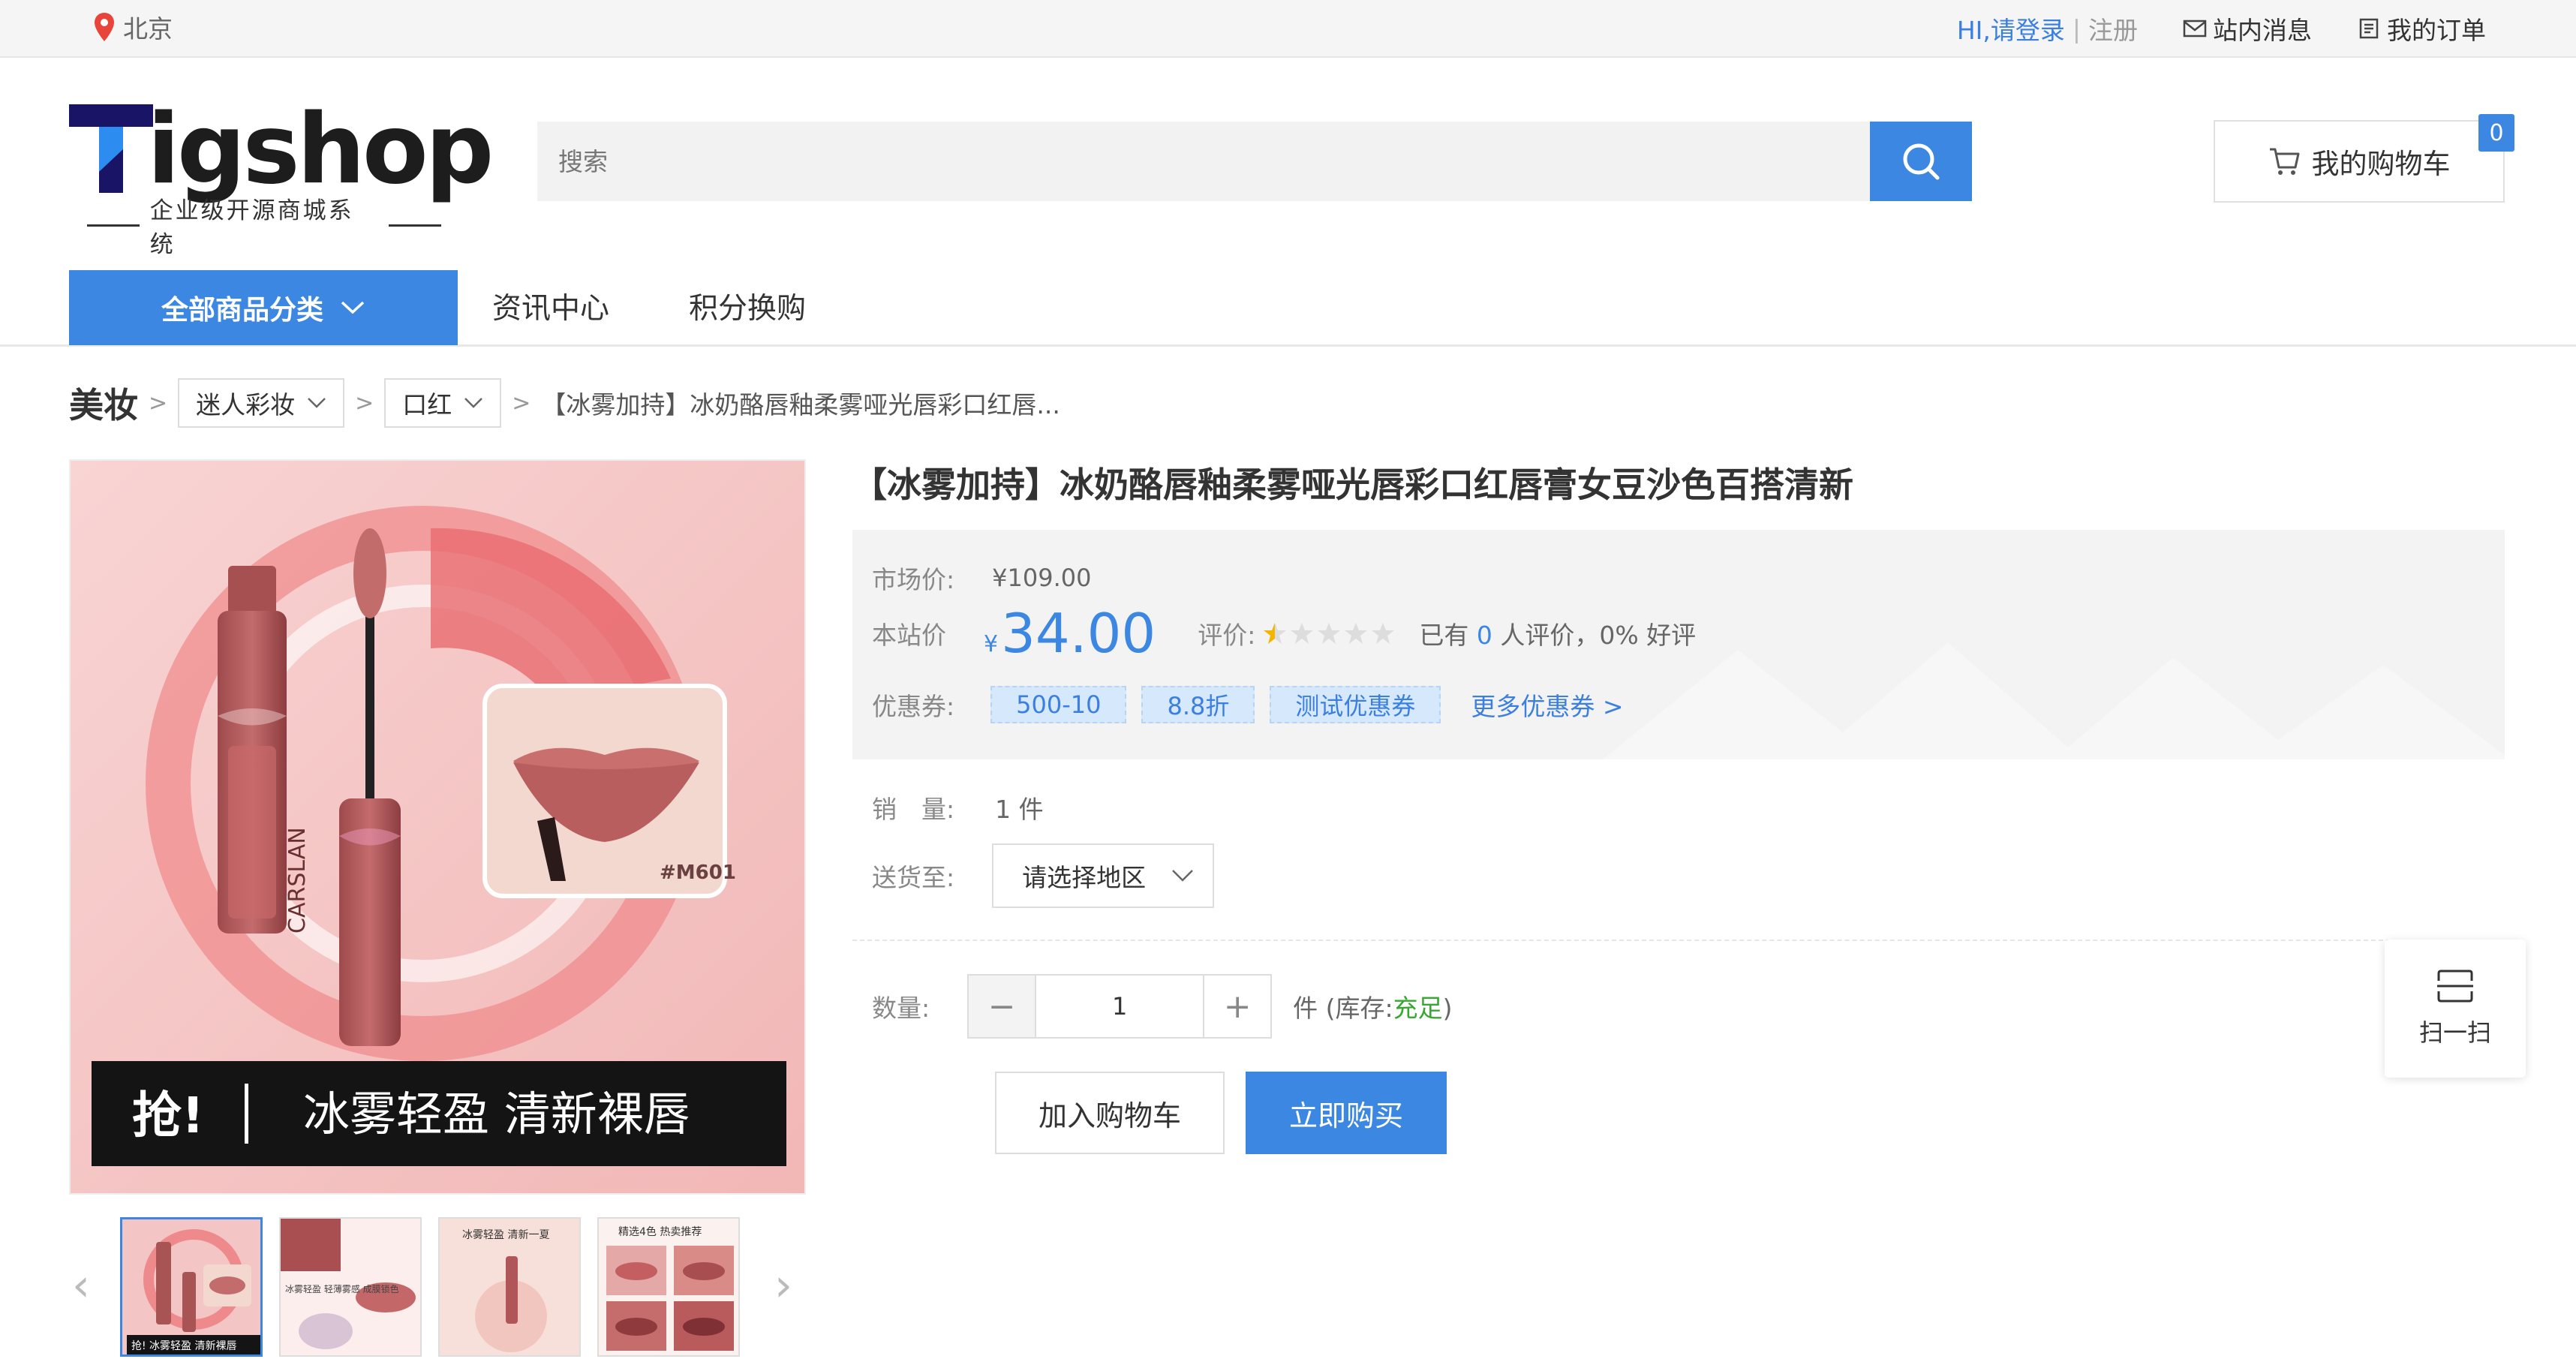 The height and width of the screenshot is (1359, 2576). I want to click on rating-label: 评价:, so click(1227, 635).